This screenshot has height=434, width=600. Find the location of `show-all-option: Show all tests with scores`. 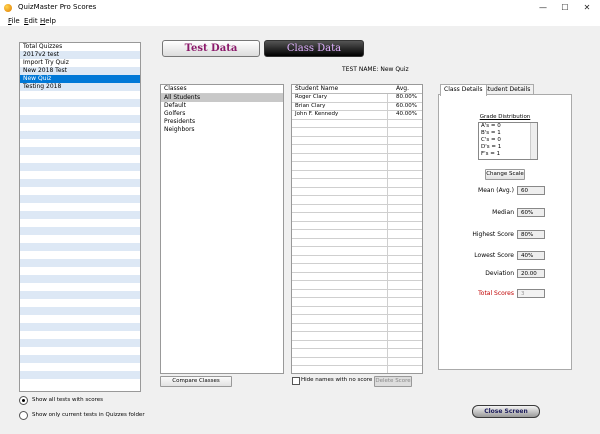

show-all-option: Show all tests with scores is located at coordinates (61, 400).